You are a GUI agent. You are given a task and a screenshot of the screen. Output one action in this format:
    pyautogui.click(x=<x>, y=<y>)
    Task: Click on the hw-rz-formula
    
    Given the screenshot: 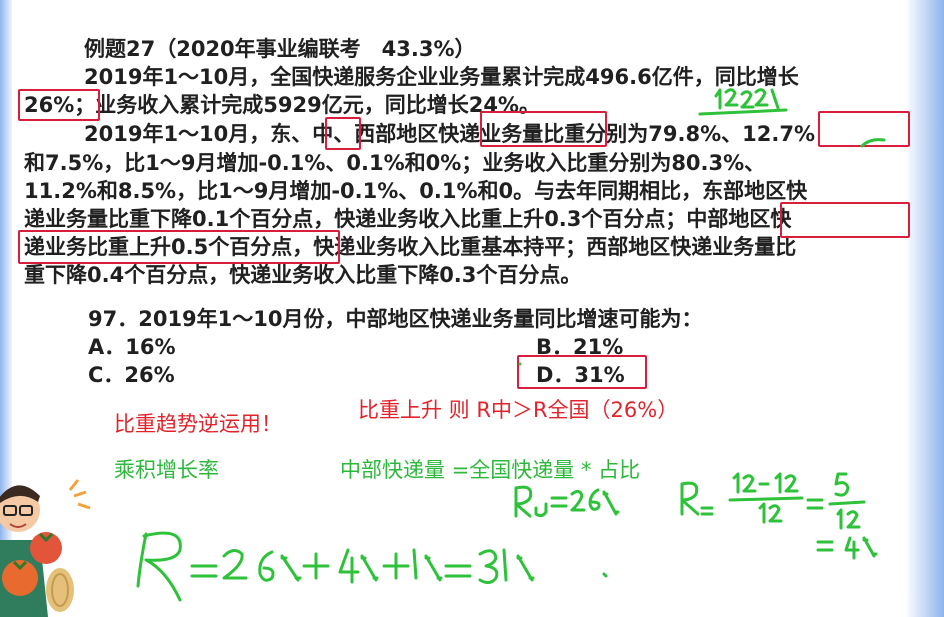 What is the action you would take?
    pyautogui.click(x=779, y=516)
    